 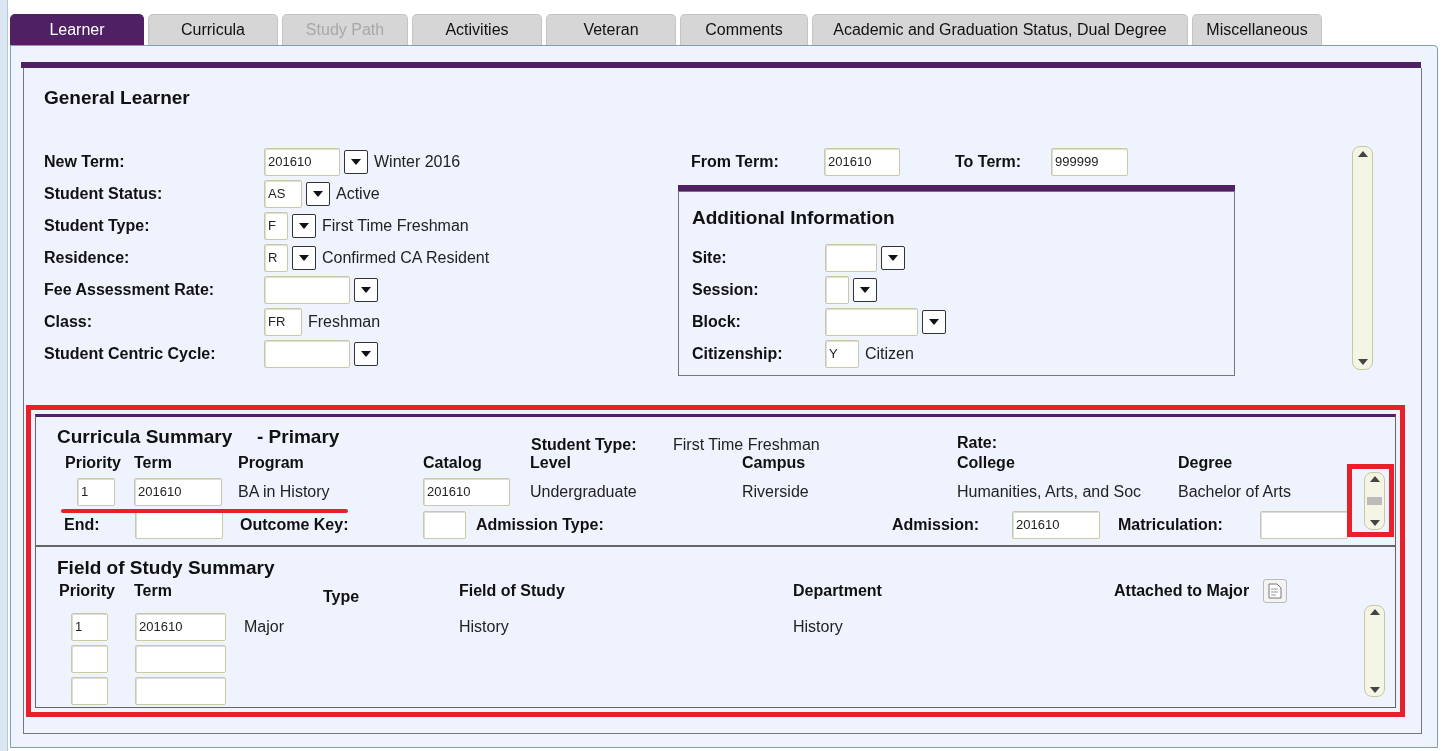 What do you see at coordinates (264, 627) in the screenshot?
I see `table-cell-text: Major` at bounding box center [264, 627].